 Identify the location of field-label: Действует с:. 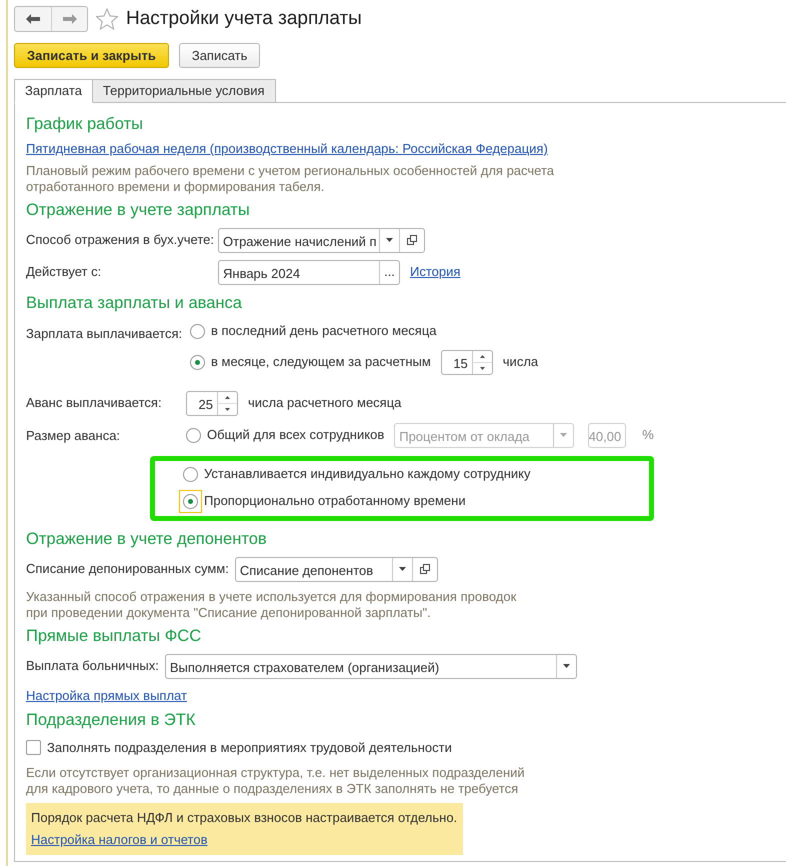
(64, 272).